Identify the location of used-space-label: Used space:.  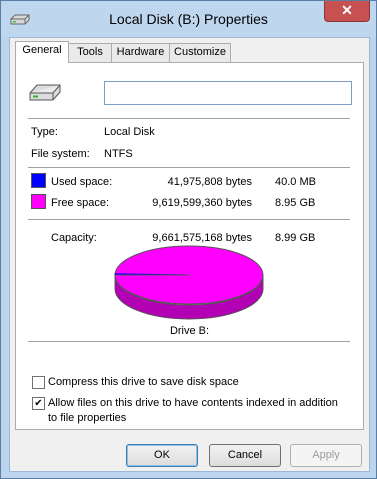
(82, 182).